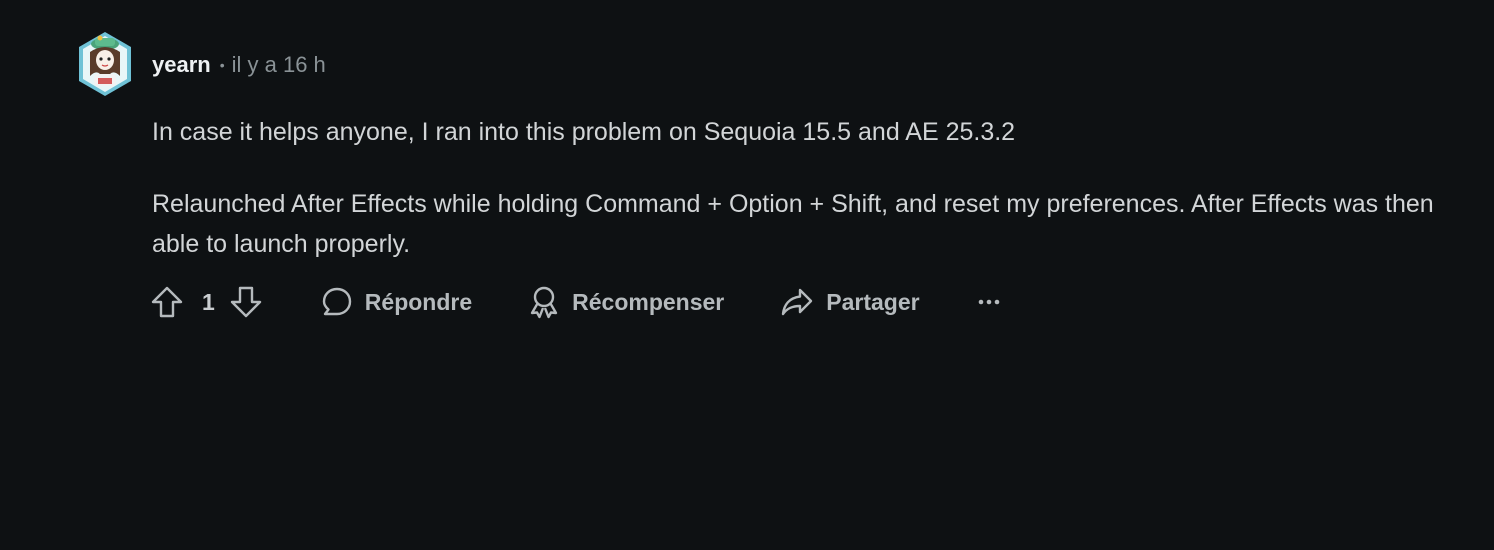  I want to click on upvote-arrow-icon, so click(167, 302).